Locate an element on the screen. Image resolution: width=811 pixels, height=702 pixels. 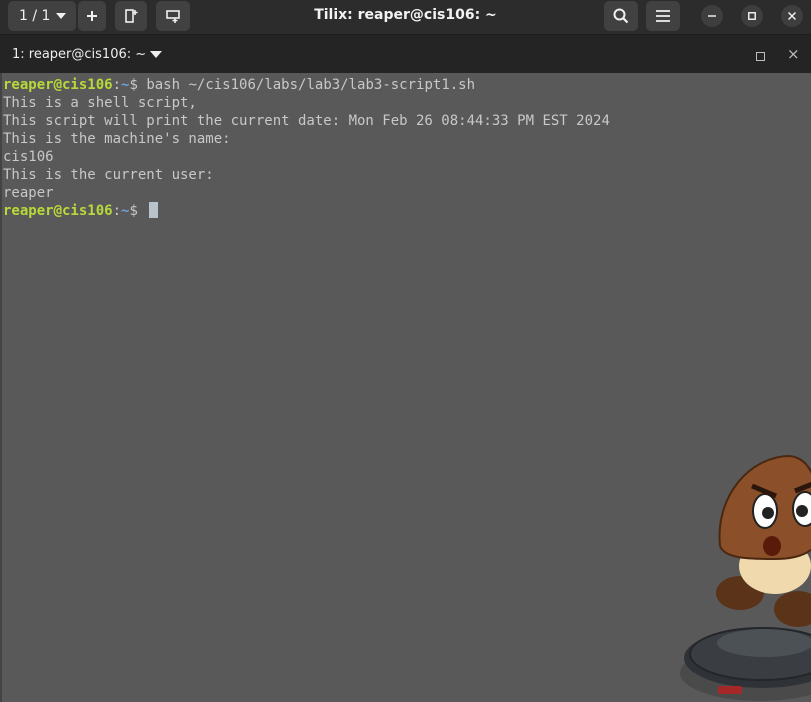
goomba-wallpaper-image is located at coordinates (745, 577).